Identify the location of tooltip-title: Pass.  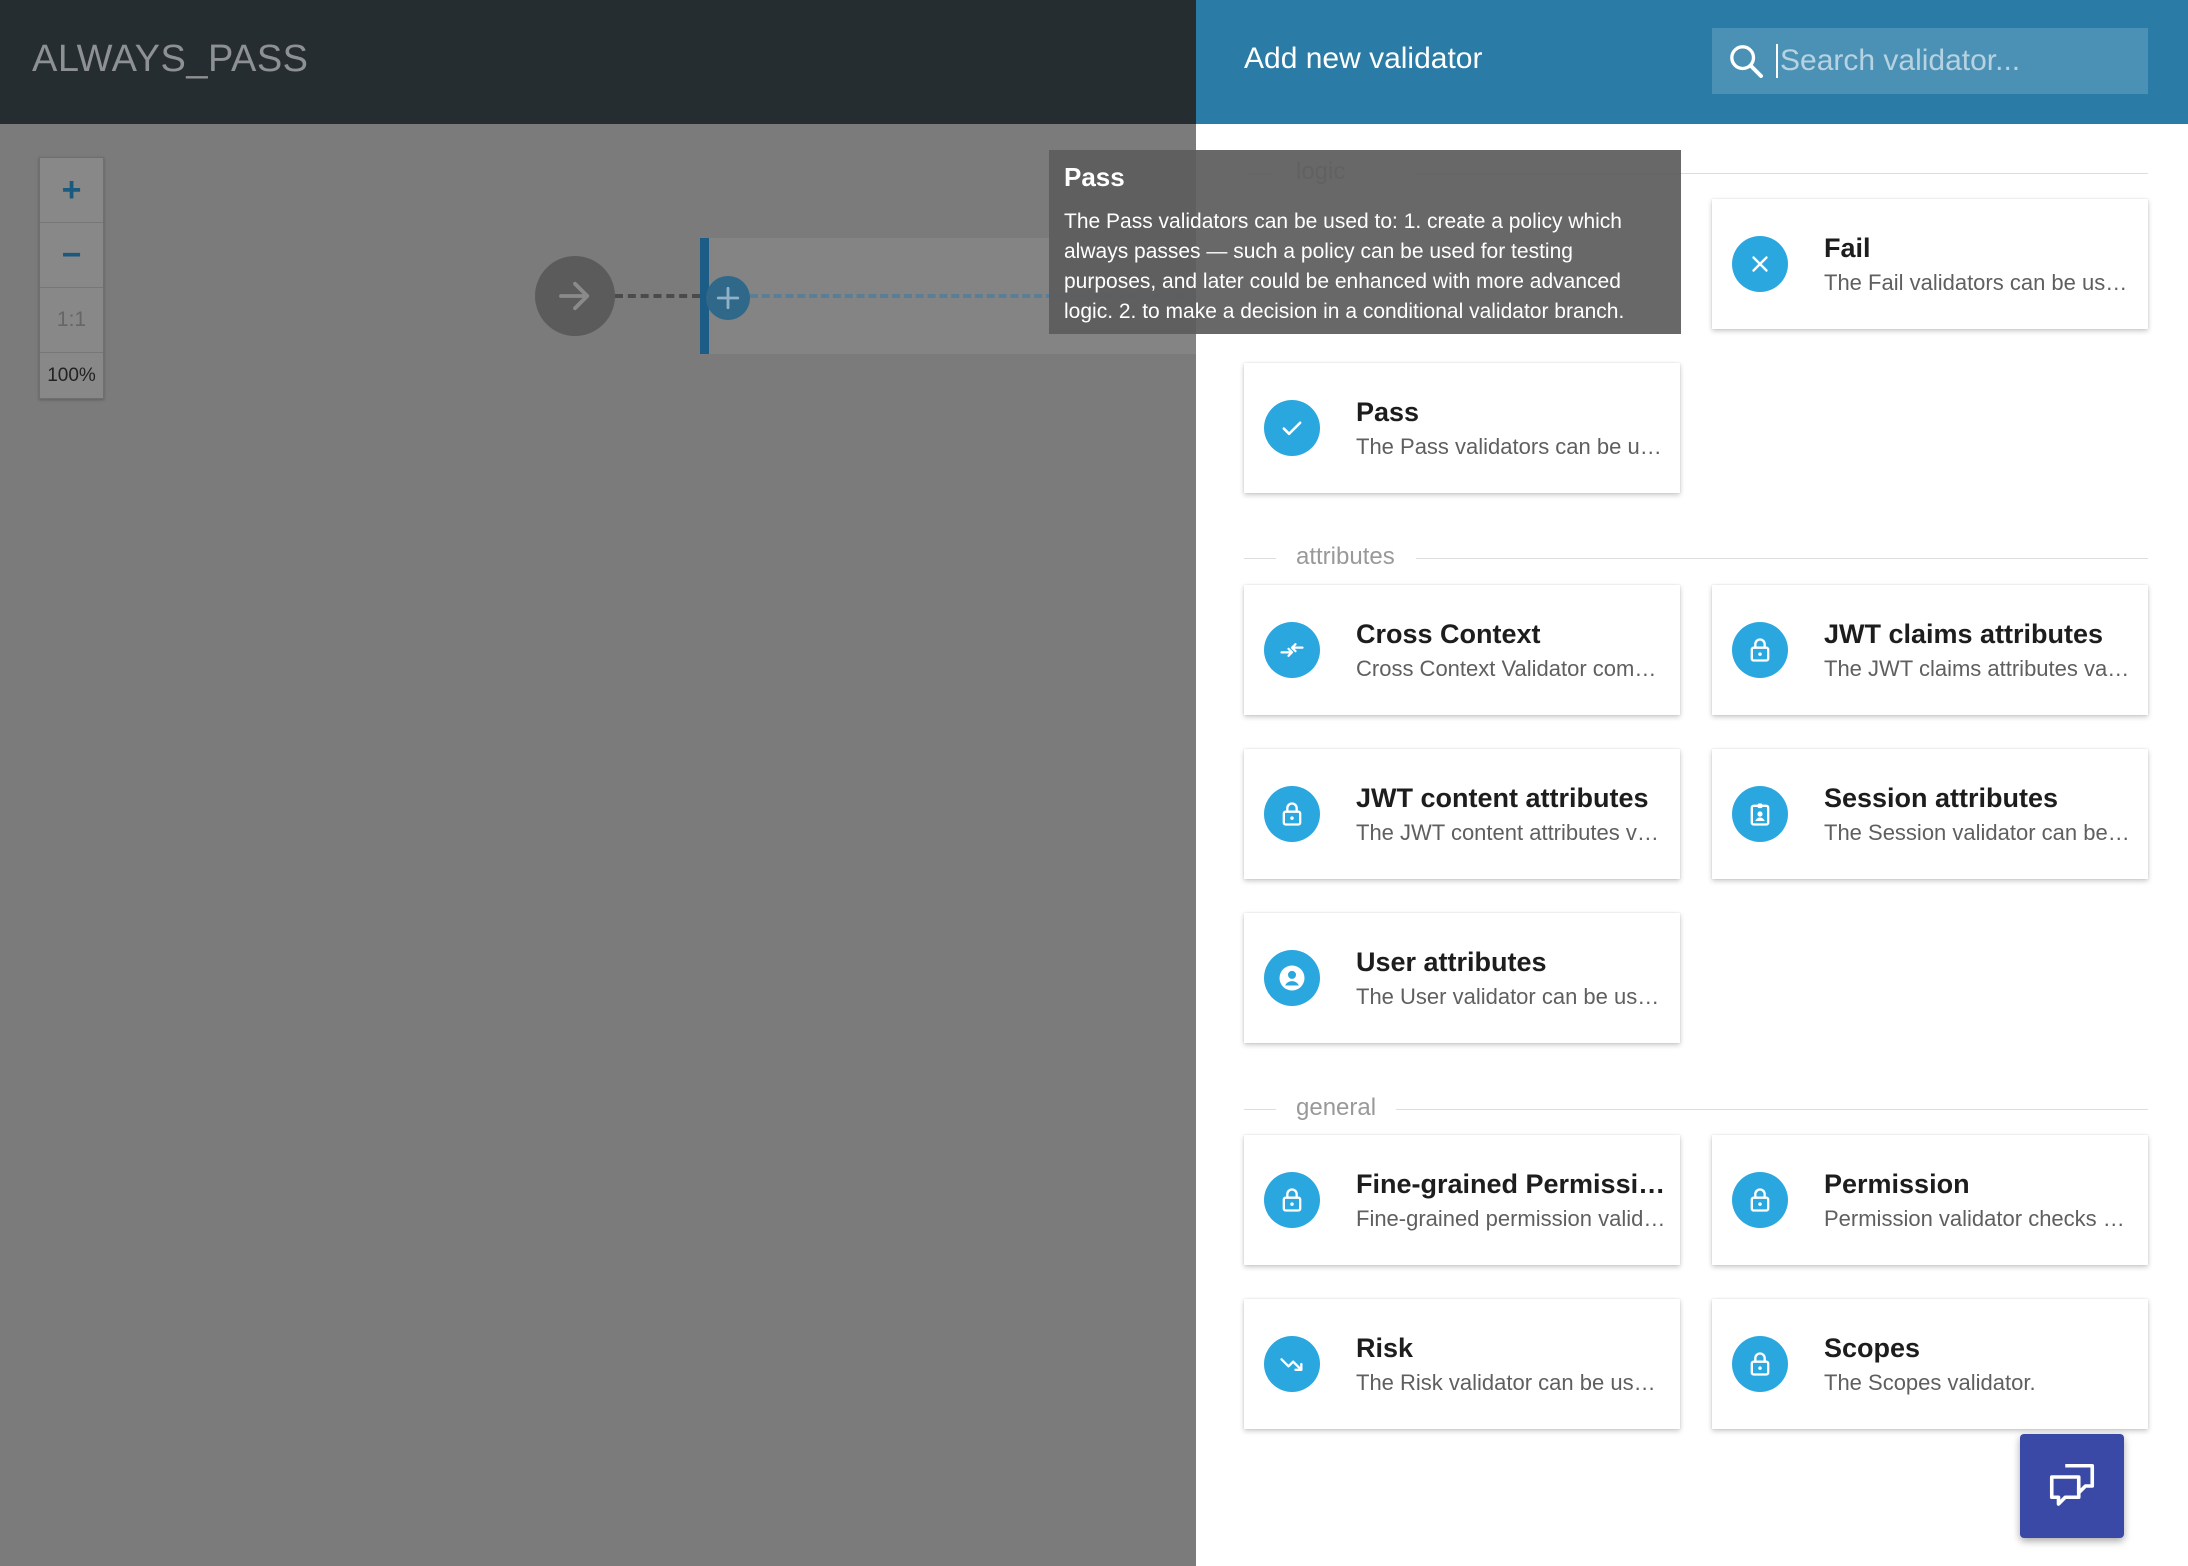
(1094, 177).